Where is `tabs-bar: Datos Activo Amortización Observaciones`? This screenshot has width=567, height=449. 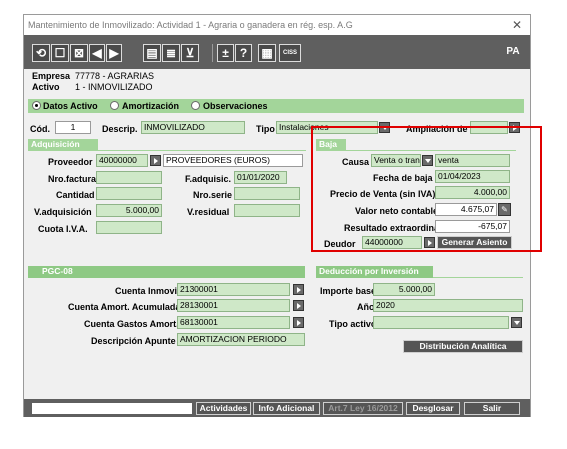
tabs-bar: Datos Activo Amortización Observaciones is located at coordinates (276, 106).